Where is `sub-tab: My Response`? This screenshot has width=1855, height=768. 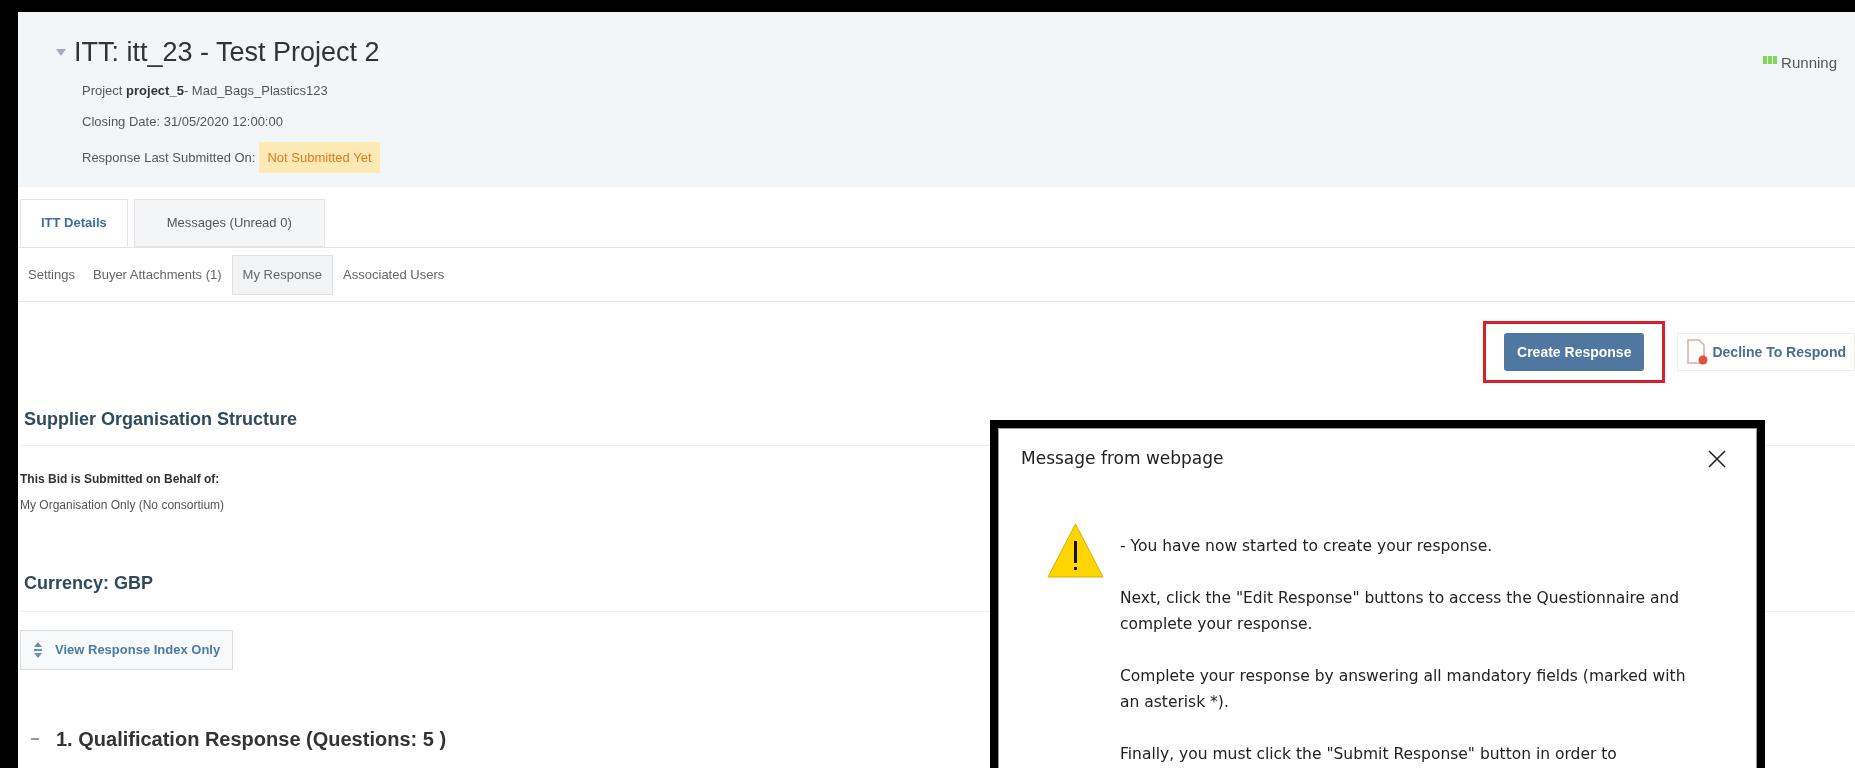 sub-tab: My Response is located at coordinates (282, 274).